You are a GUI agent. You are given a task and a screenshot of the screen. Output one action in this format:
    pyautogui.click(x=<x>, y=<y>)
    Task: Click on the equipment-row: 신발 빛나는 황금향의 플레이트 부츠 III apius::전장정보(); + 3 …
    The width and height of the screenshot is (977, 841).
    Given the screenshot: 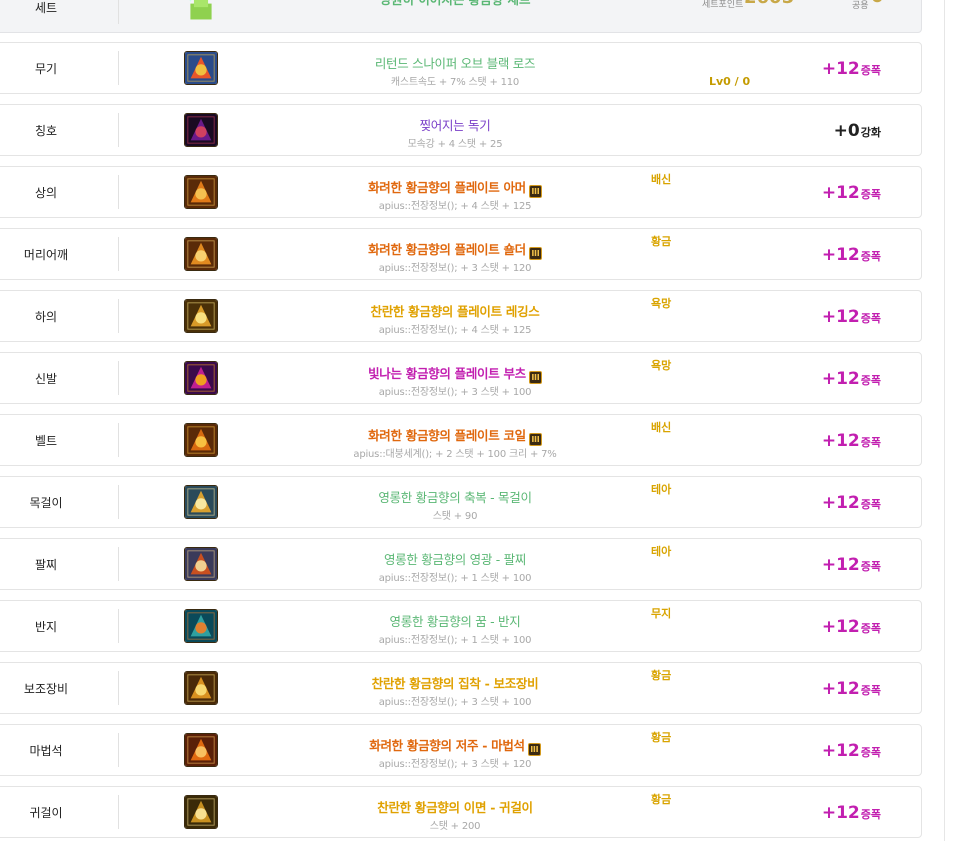 What is the action you would take?
    pyautogui.click(x=461, y=378)
    